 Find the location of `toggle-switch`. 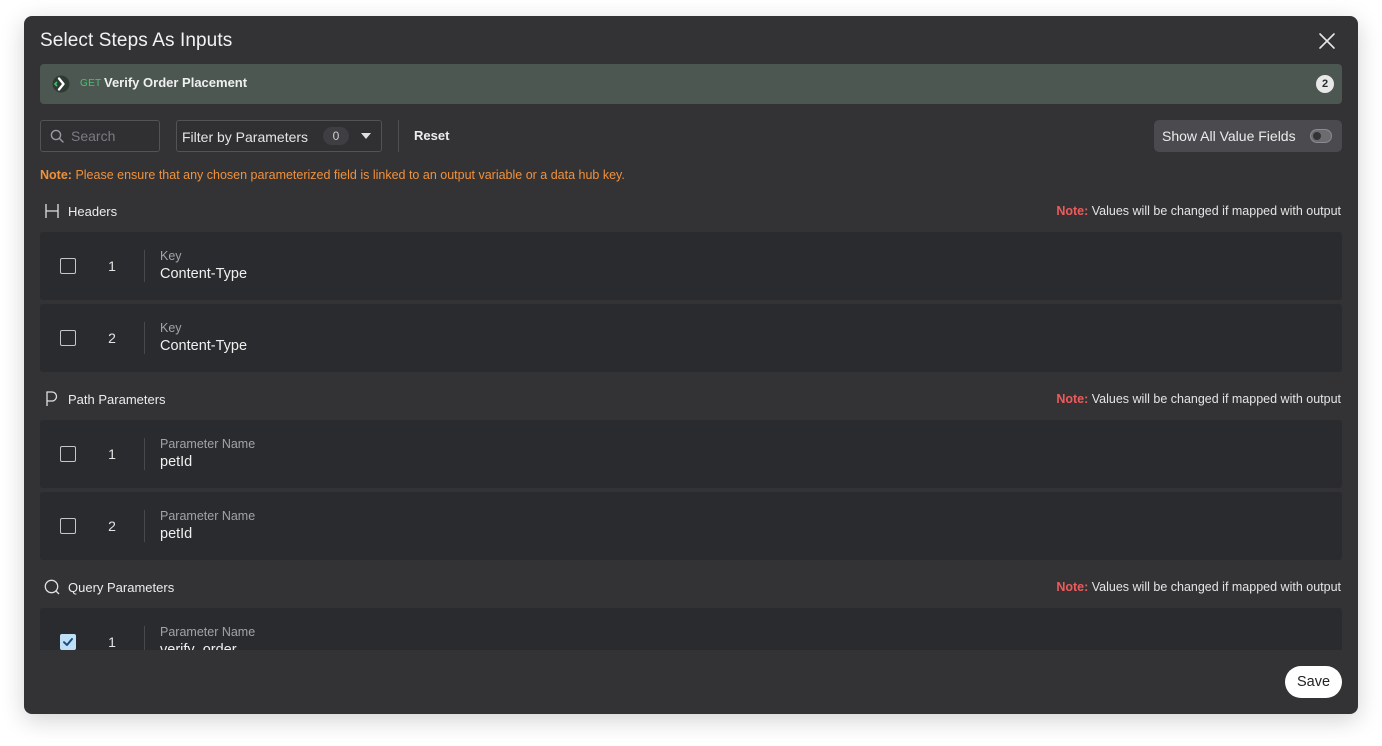

toggle-switch is located at coordinates (1321, 136).